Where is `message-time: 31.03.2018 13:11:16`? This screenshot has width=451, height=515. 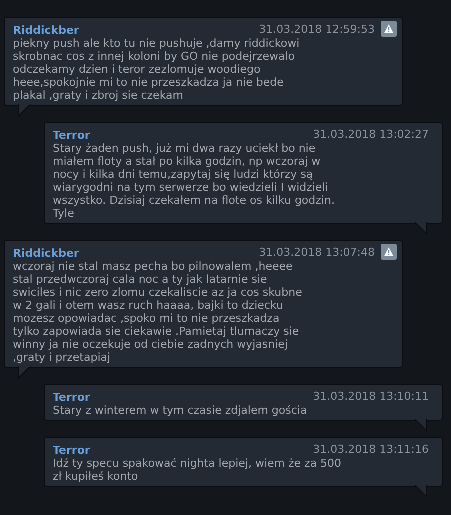 message-time: 31.03.2018 13:11:16 is located at coordinates (371, 450).